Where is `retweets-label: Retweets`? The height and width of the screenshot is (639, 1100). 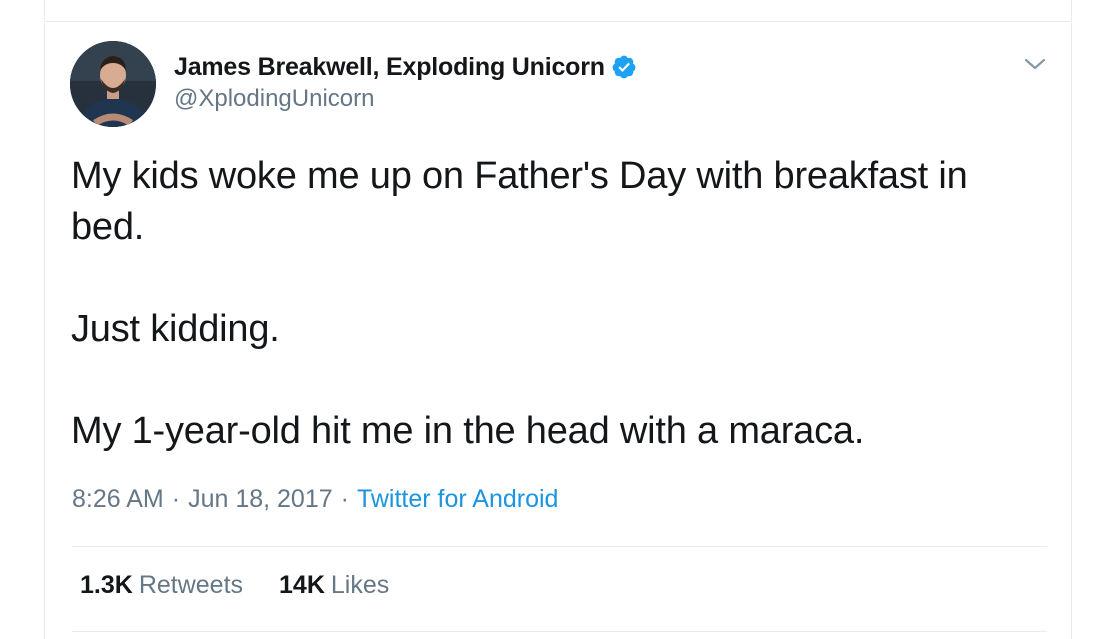 retweets-label: Retweets is located at coordinates (191, 585).